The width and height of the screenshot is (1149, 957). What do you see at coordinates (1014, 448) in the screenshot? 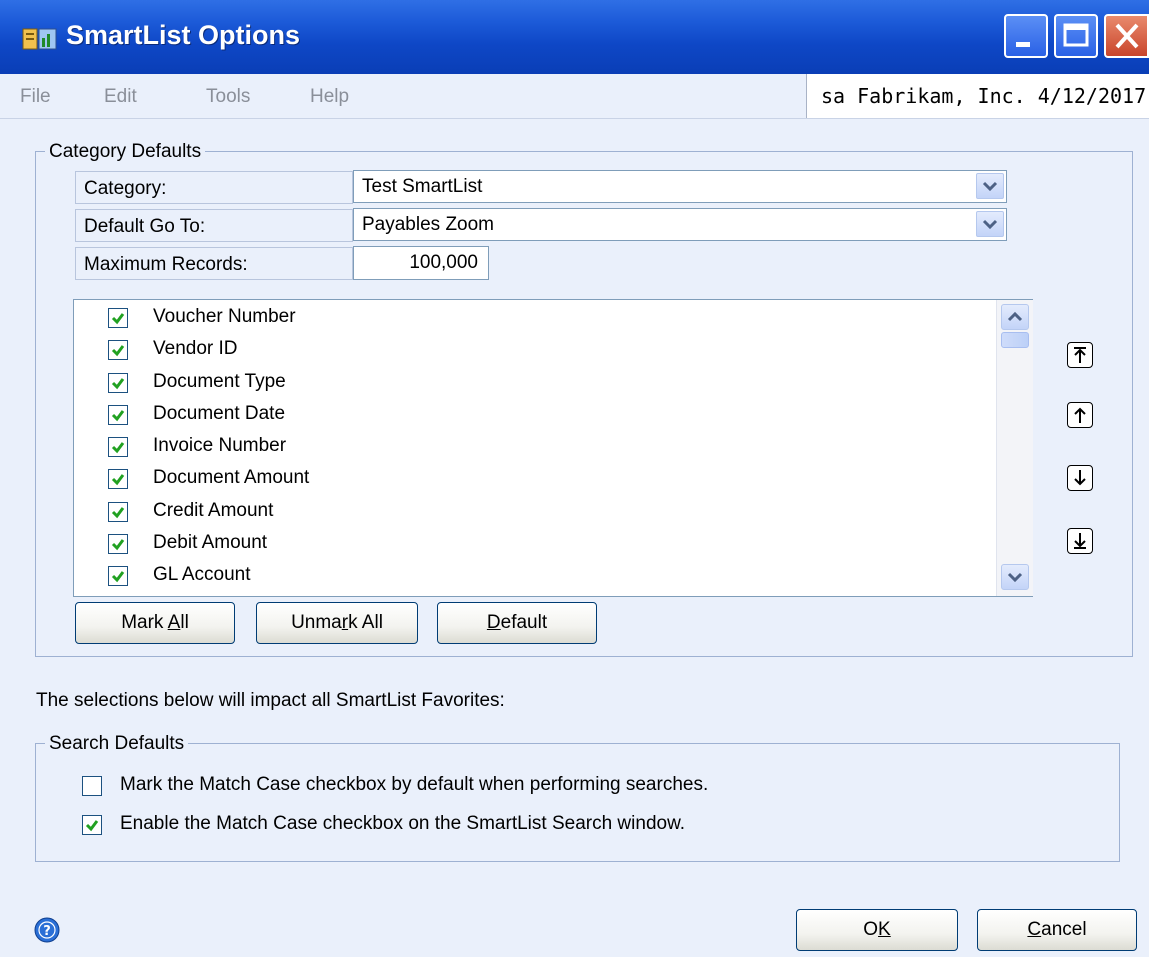
I see `list-scrollbar` at bounding box center [1014, 448].